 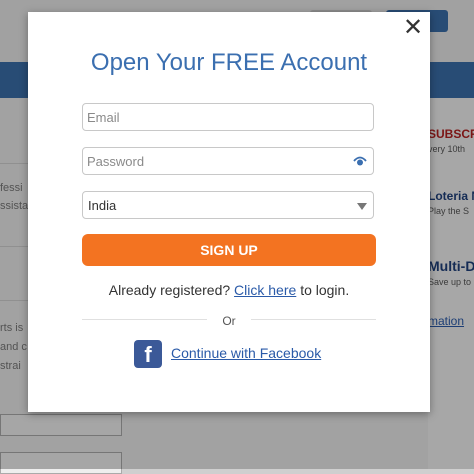 I want to click on country-select: India, so click(x=228, y=205).